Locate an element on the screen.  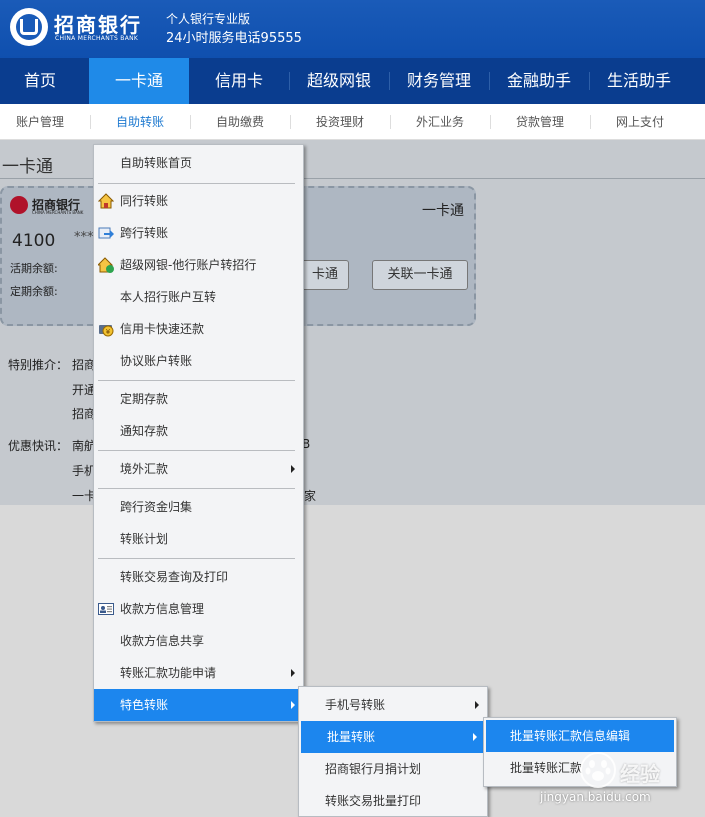
house-icon is located at coordinates (106, 201).